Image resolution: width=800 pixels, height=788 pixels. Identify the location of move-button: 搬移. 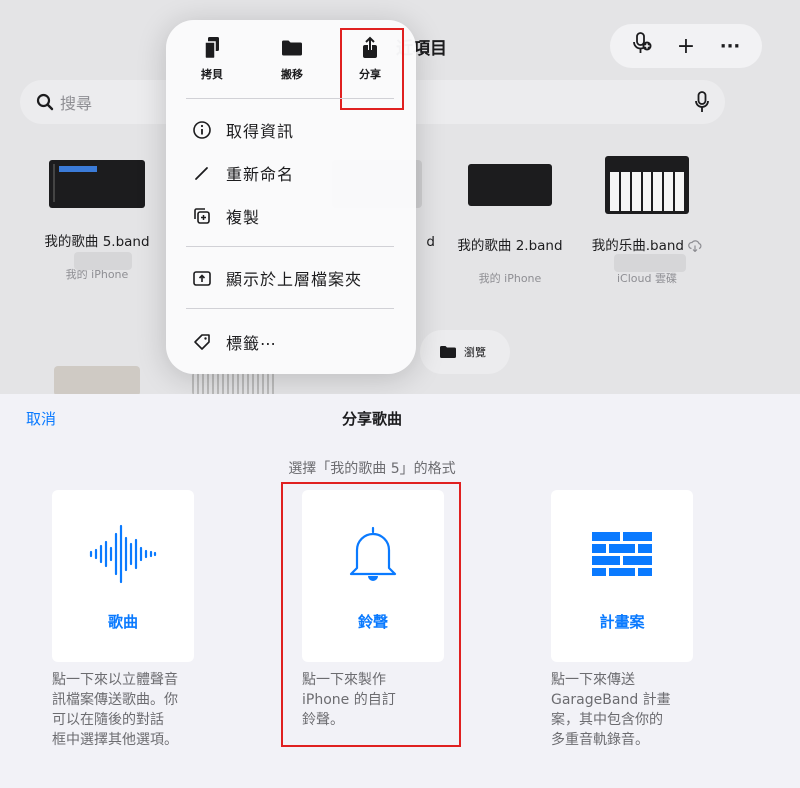
(292, 59).